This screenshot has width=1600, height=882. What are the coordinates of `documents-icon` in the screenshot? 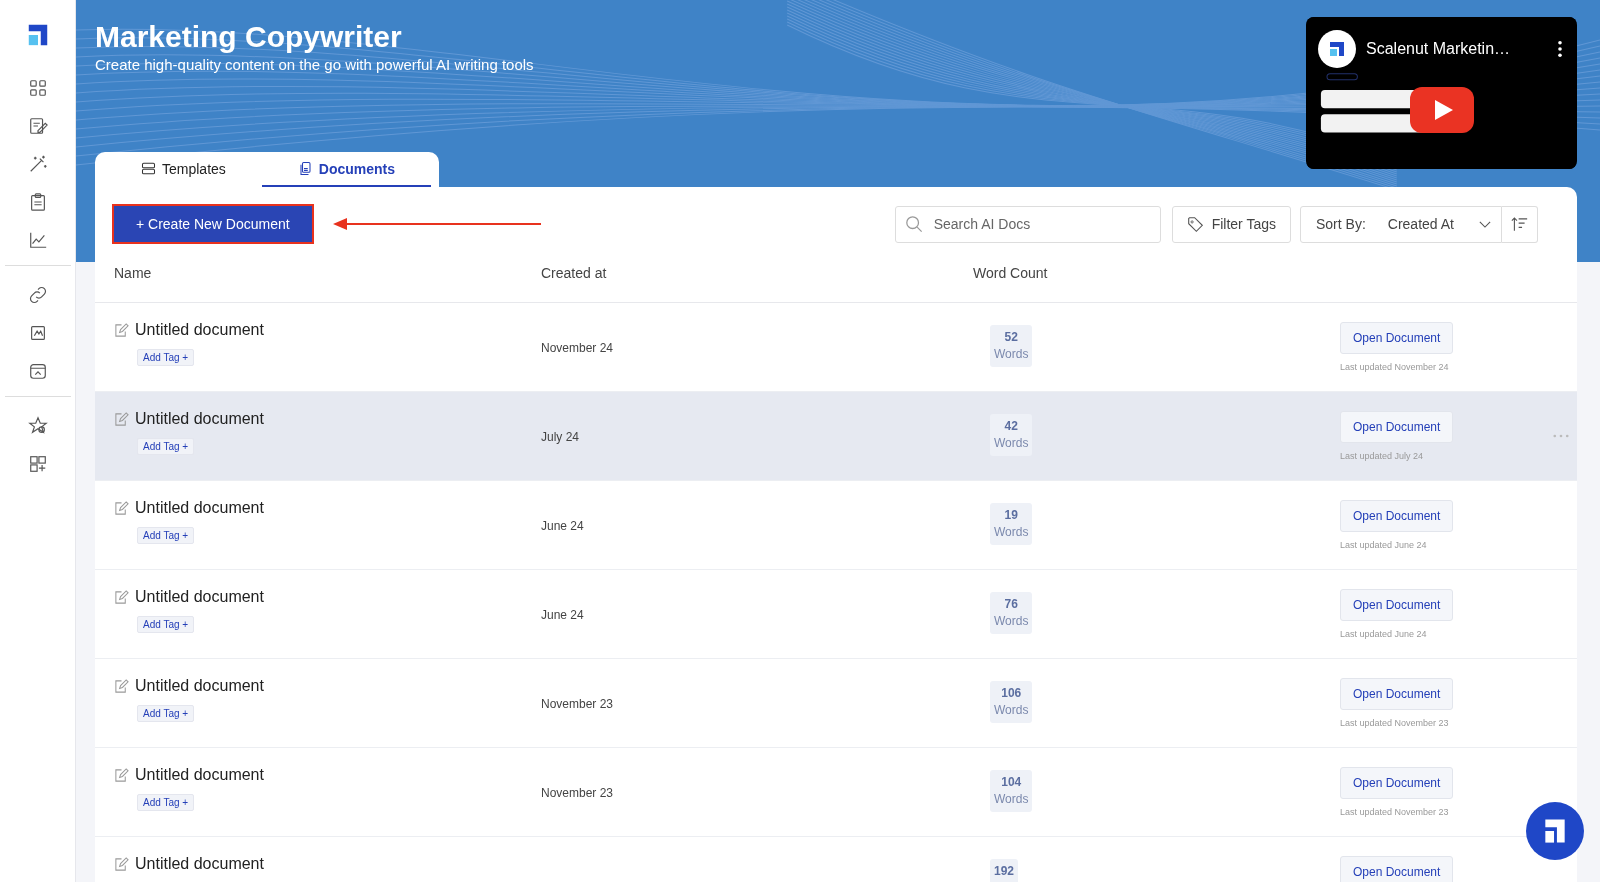 It's located at (305, 168).